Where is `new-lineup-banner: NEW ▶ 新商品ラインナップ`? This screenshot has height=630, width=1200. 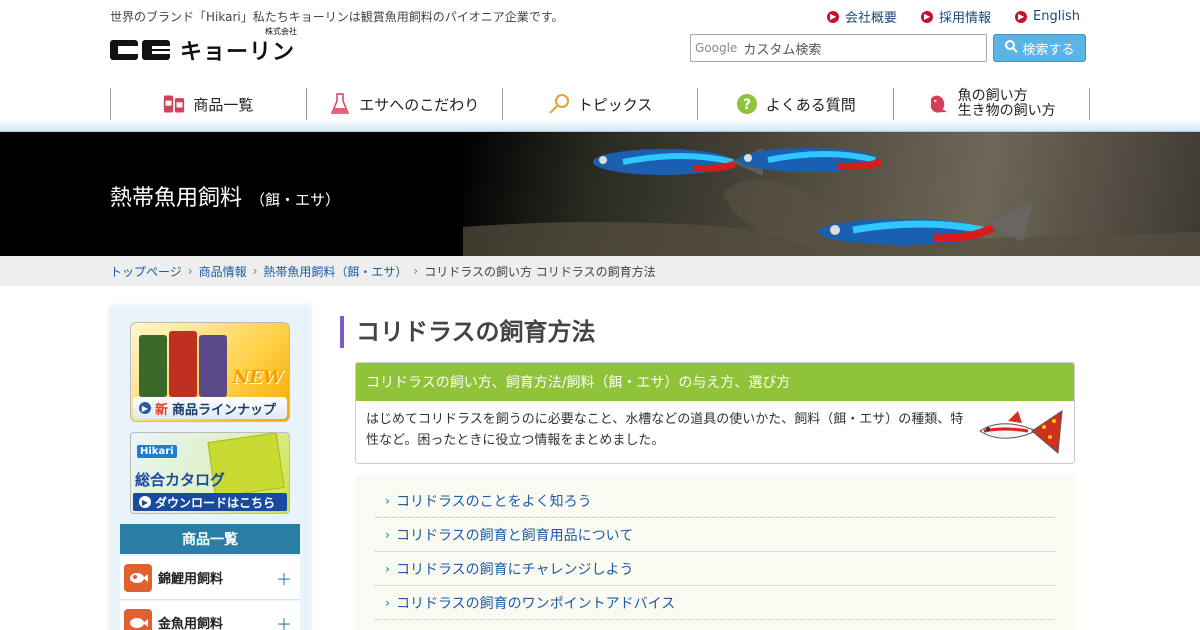 new-lineup-banner: NEW ▶ 新商品ラインナップ is located at coordinates (210, 372).